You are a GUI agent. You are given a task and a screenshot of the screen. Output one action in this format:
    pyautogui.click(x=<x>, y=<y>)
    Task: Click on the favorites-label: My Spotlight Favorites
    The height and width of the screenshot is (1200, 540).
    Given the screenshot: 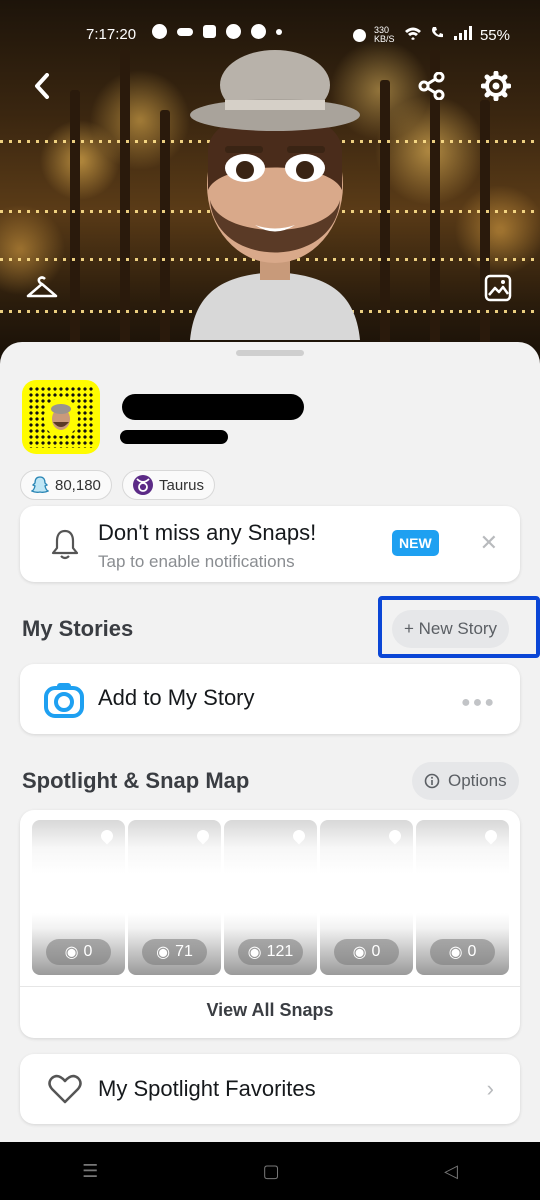 What is the action you would take?
    pyautogui.click(x=207, y=1088)
    